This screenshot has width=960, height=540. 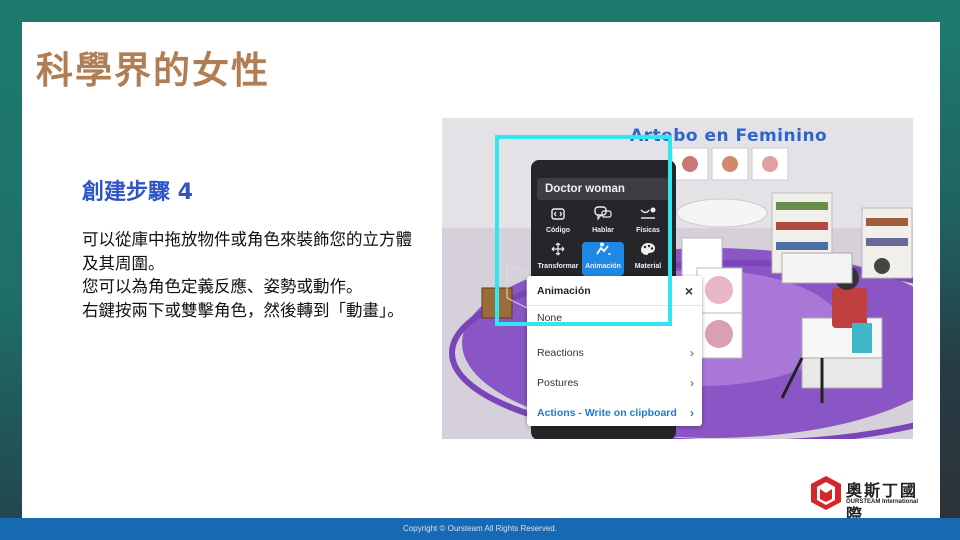 I want to click on highlight-box, so click(x=583, y=230).